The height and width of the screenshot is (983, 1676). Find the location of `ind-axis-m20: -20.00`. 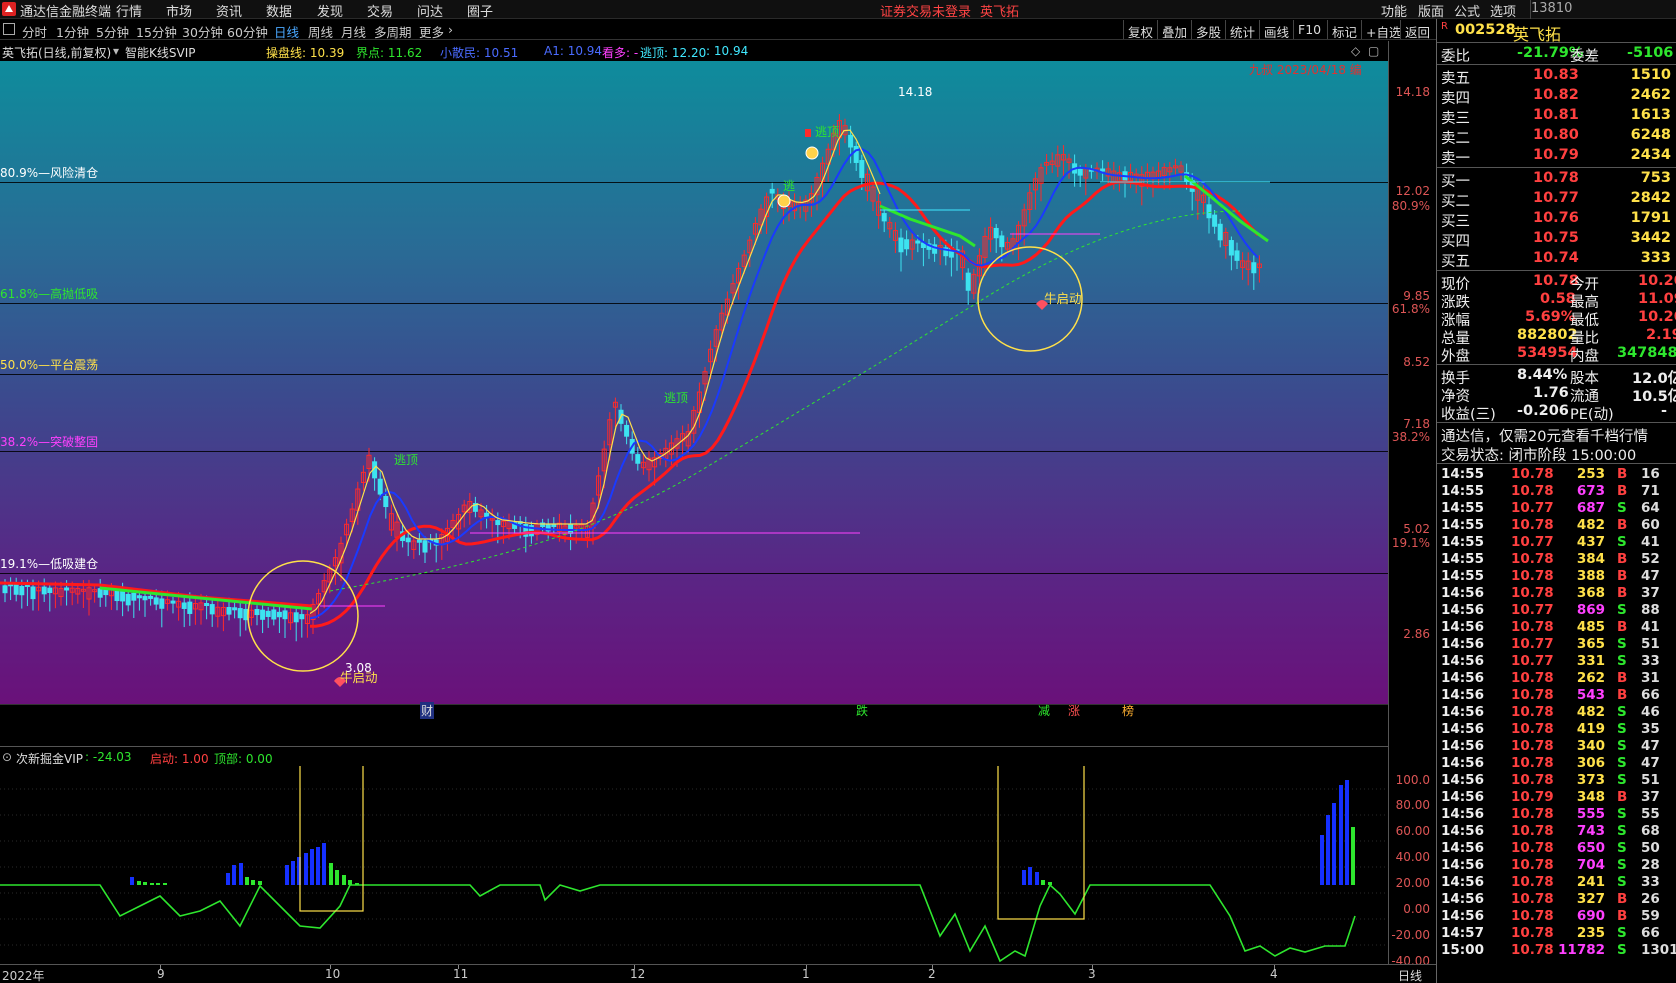

ind-axis-m20: -20.00 is located at coordinates (1410, 935).